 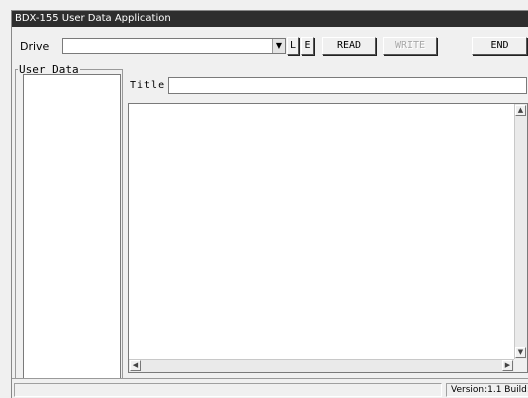 I want to click on chevron-down-icon: ▼, so click(x=278, y=46).